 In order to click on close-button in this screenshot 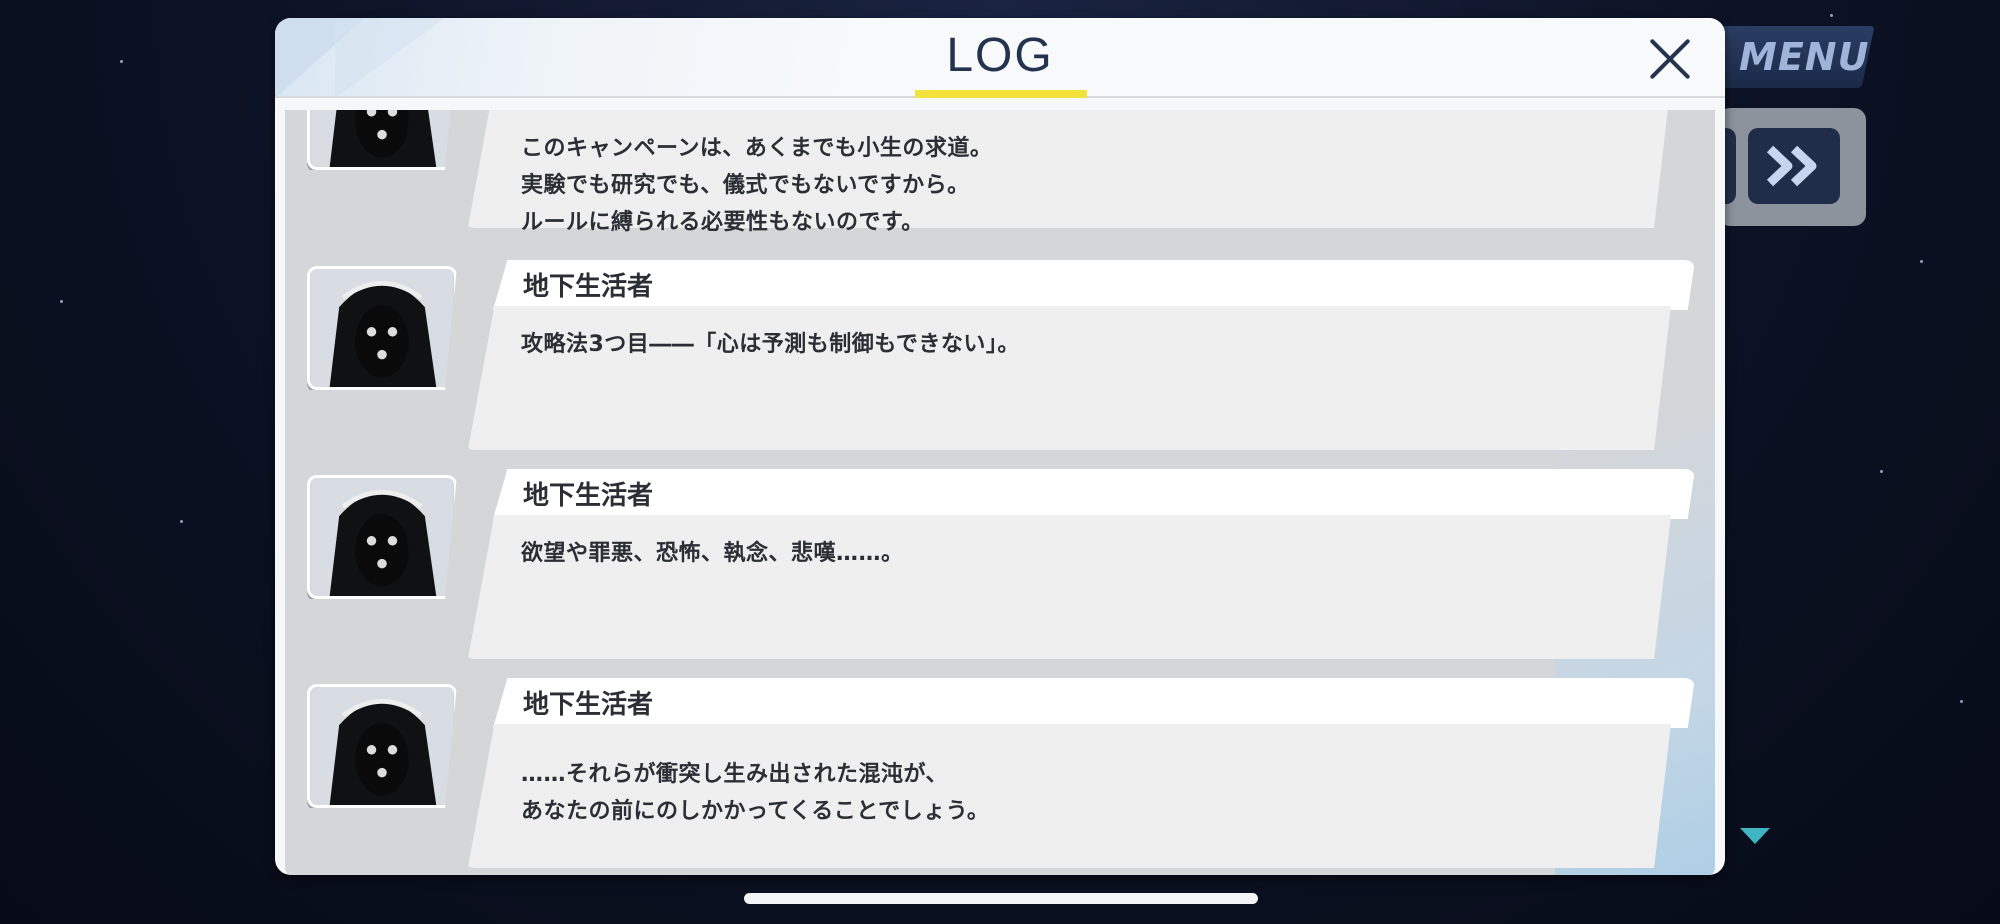, I will do `click(1670, 59)`.